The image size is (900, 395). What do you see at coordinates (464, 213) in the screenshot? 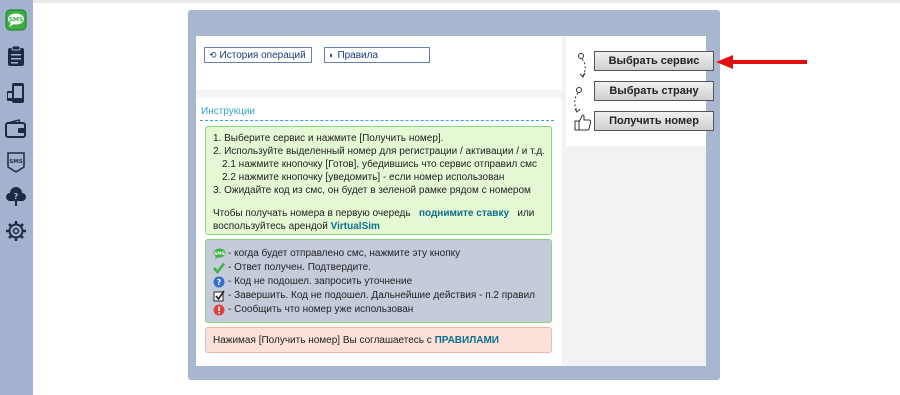
I see `raise-bid-link: поднимите ставку` at bounding box center [464, 213].